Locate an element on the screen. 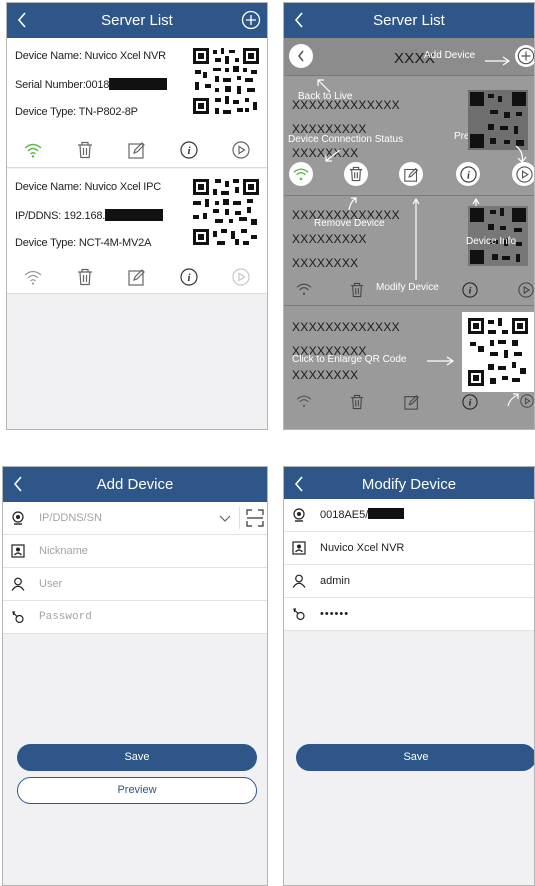 The image size is (535, 886). nickname-field: Nickname is located at coordinates (135, 551).